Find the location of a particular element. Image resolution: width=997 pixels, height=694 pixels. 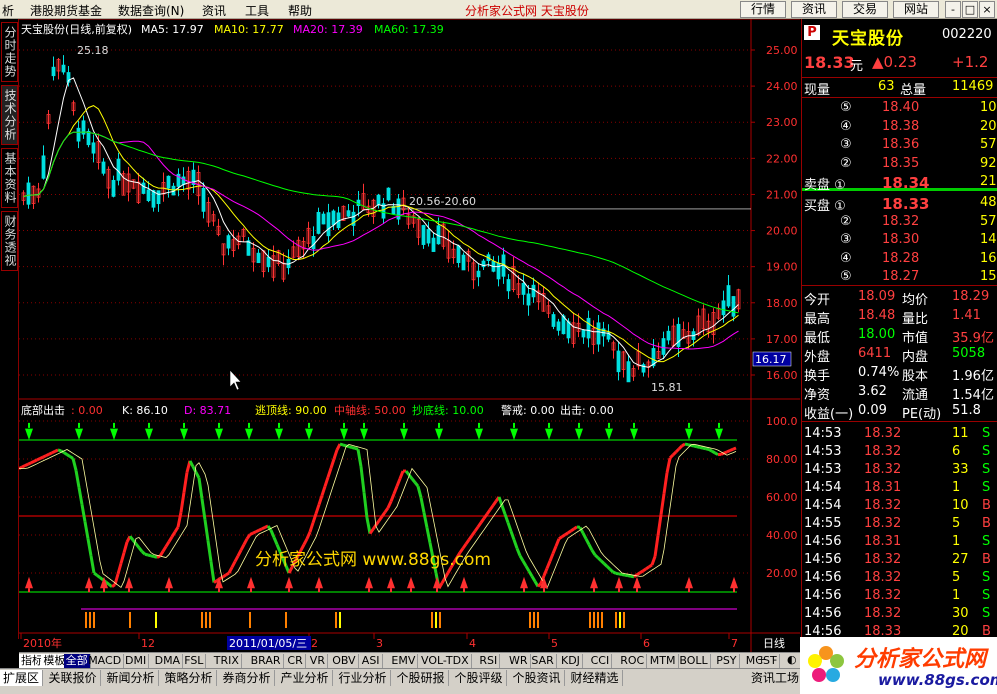

menu-item-hk-futures: 港股期货基金 is located at coordinates (66, 10).